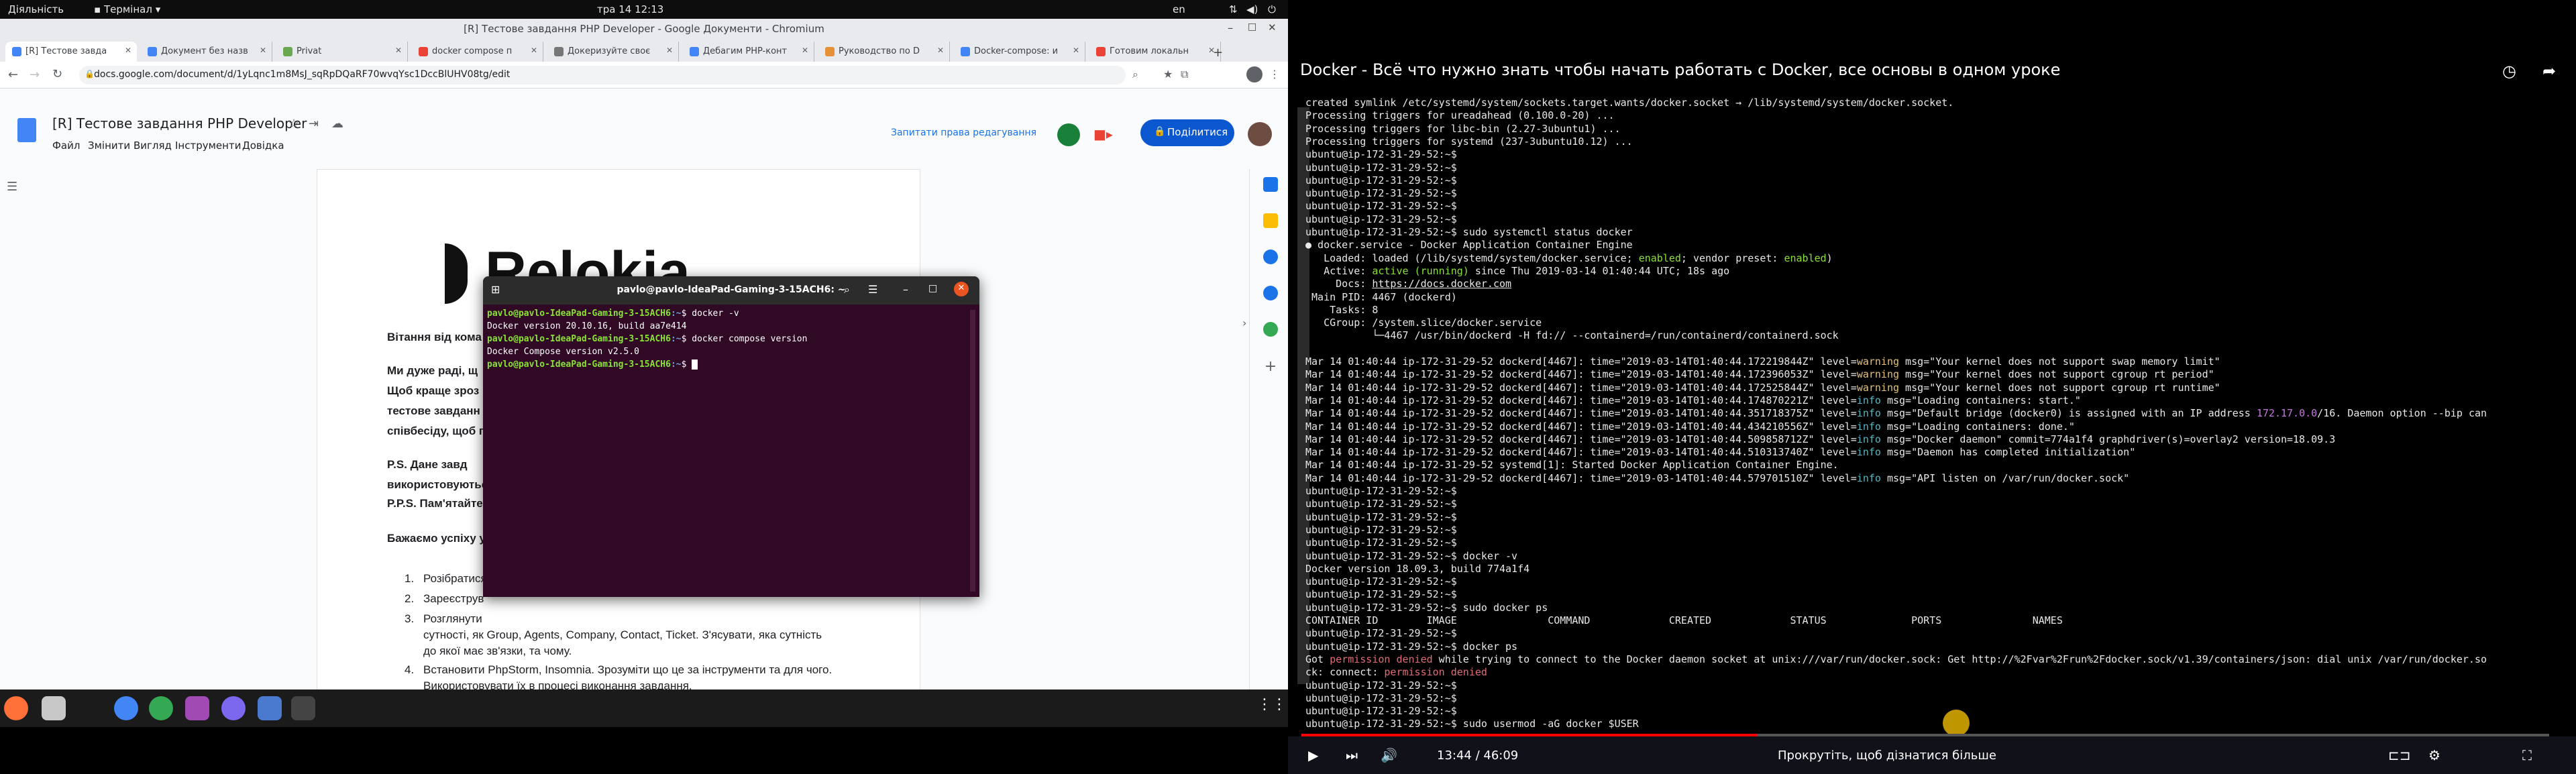 The image size is (2576, 774). I want to click on power-icon: ⏻, so click(1272, 9).